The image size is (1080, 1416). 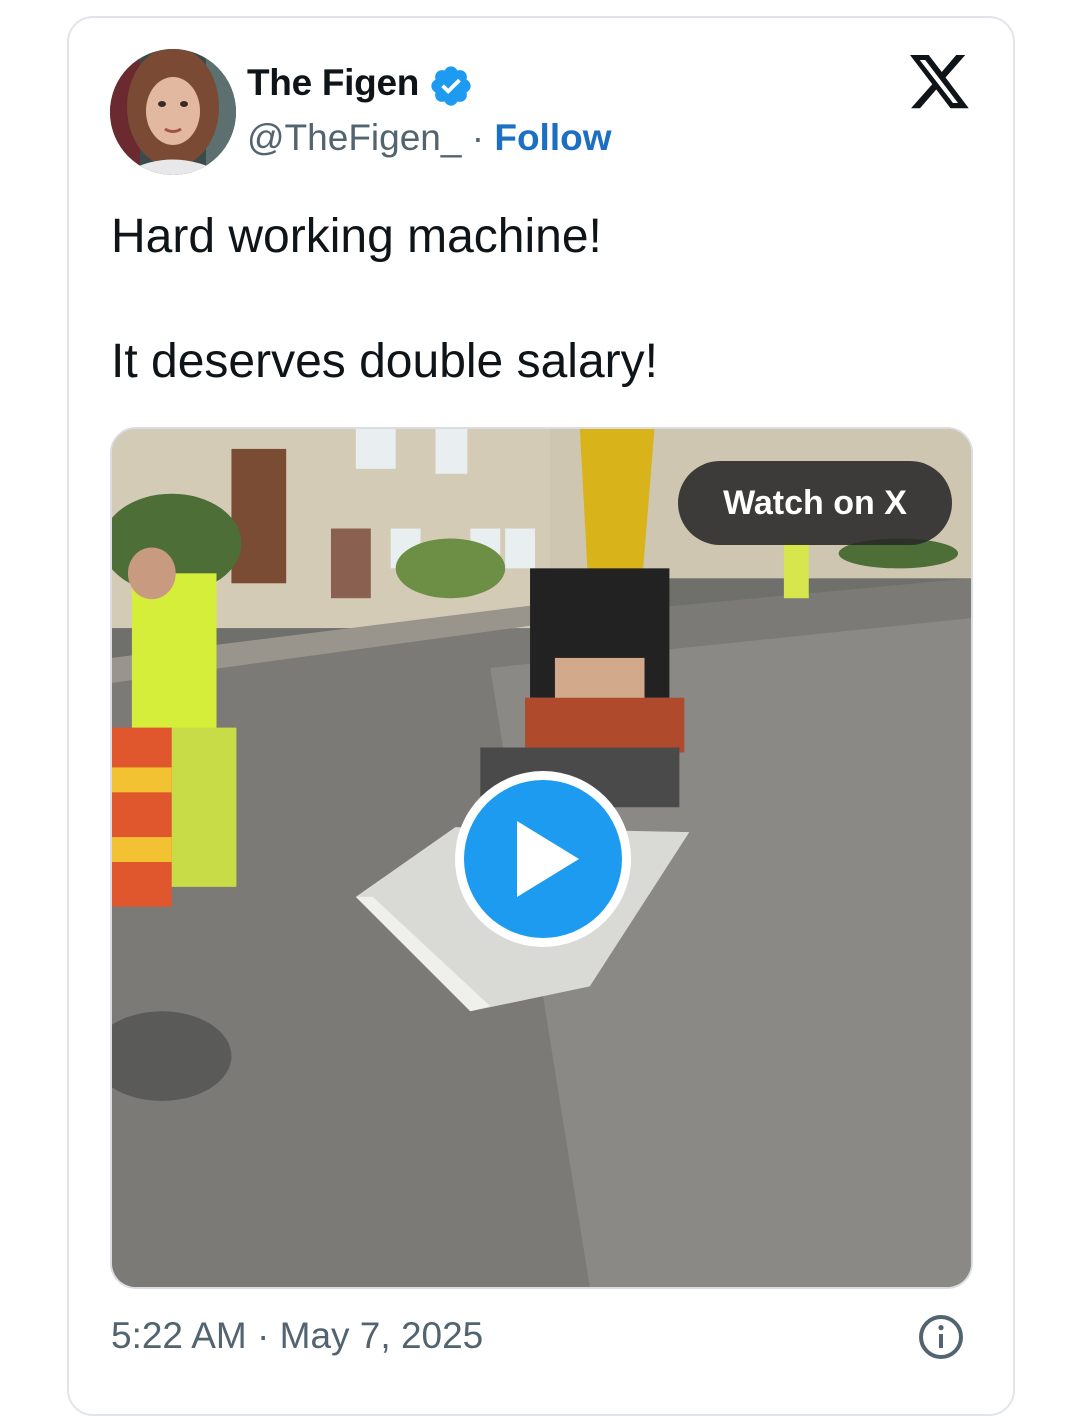 I want to click on author-name: The Figen, so click(x=333, y=83).